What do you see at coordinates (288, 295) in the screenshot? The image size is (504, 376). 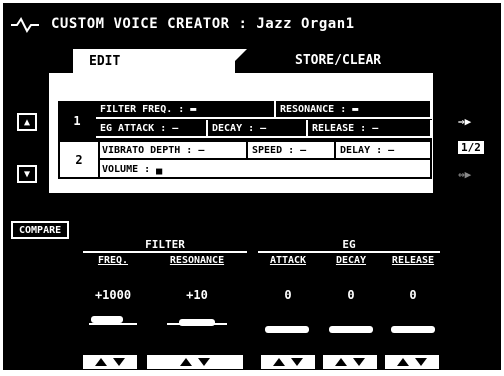 I see `attack-value: 0` at bounding box center [288, 295].